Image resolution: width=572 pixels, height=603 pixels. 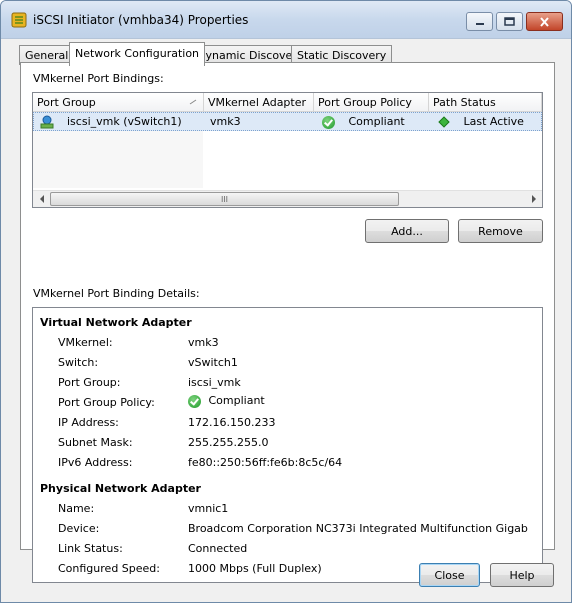 I want to click on detail-value: Compliant, so click(x=236, y=400).